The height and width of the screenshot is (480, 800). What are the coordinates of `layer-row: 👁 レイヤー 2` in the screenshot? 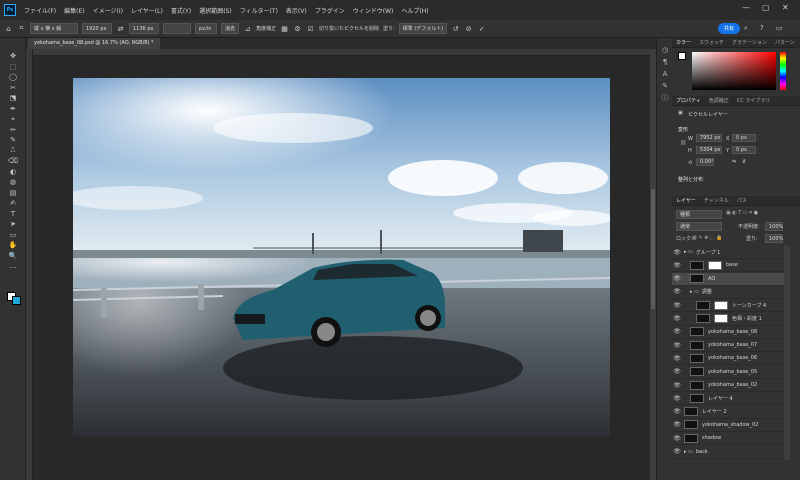 It's located at (728, 412).